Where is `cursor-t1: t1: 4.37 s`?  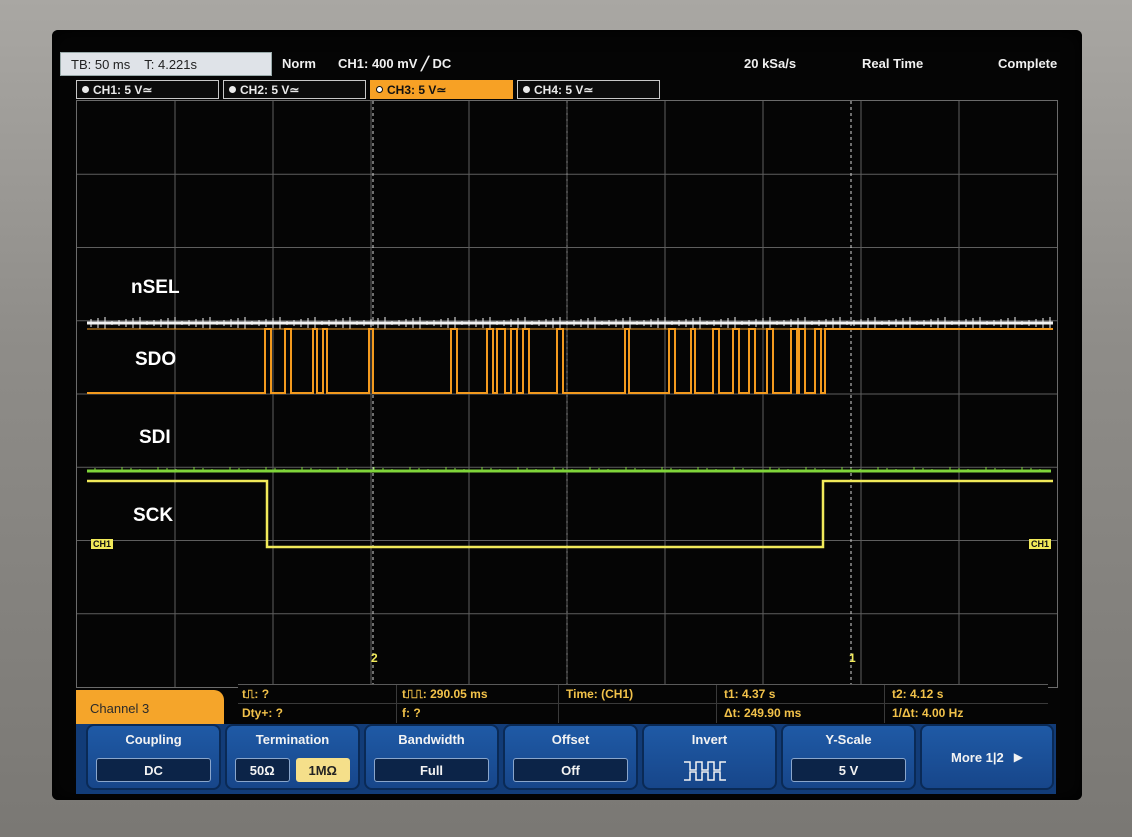
cursor-t1: t1: 4.37 s is located at coordinates (750, 694).